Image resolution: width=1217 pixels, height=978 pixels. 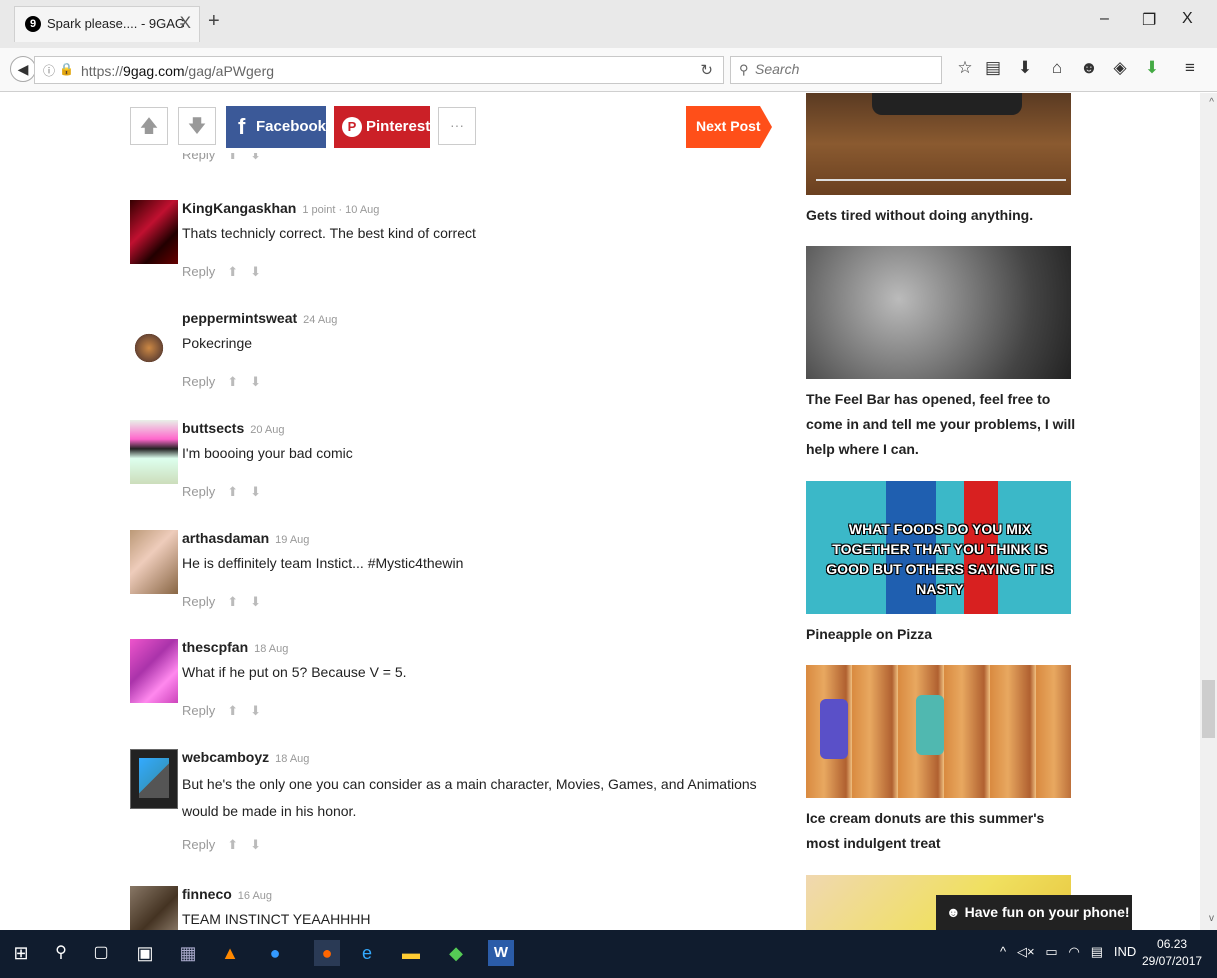 I want to click on wifi-icon: ◠, so click(x=1074, y=951).